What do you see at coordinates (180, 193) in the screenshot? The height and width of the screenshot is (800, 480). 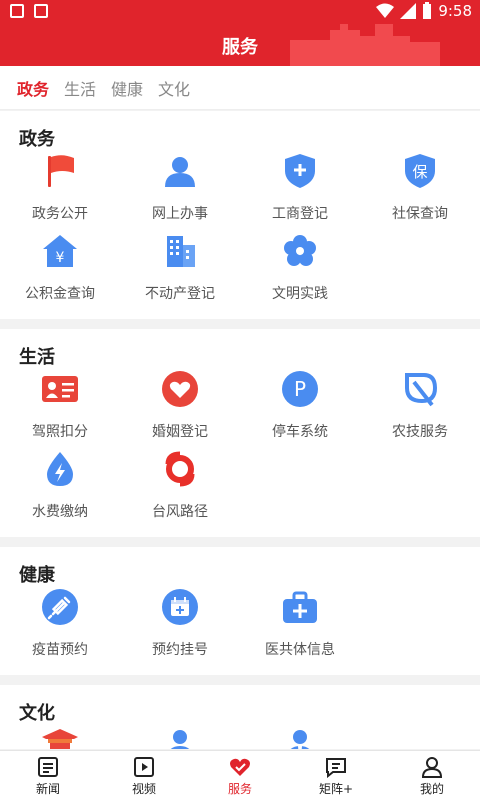 I see `service-online-affairs: 网上办事` at bounding box center [180, 193].